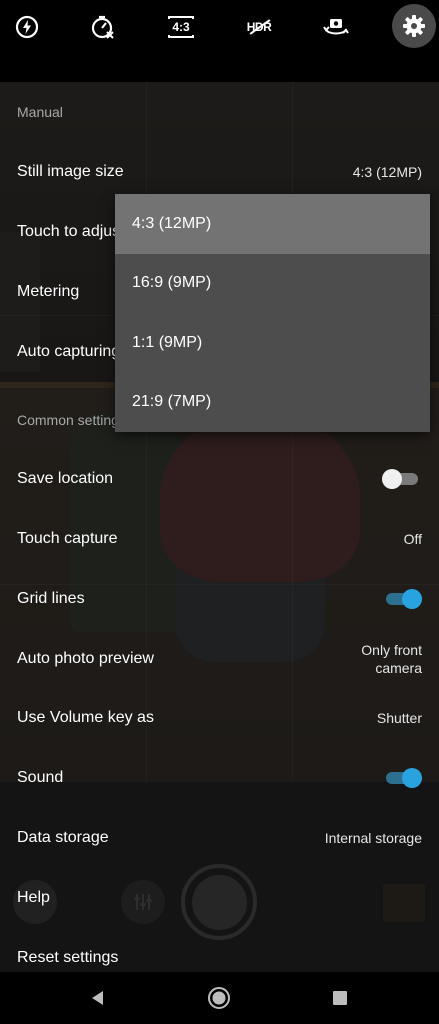 Image resolution: width=439 pixels, height=1024 pixels. I want to click on save-location-toggle, so click(402, 479).